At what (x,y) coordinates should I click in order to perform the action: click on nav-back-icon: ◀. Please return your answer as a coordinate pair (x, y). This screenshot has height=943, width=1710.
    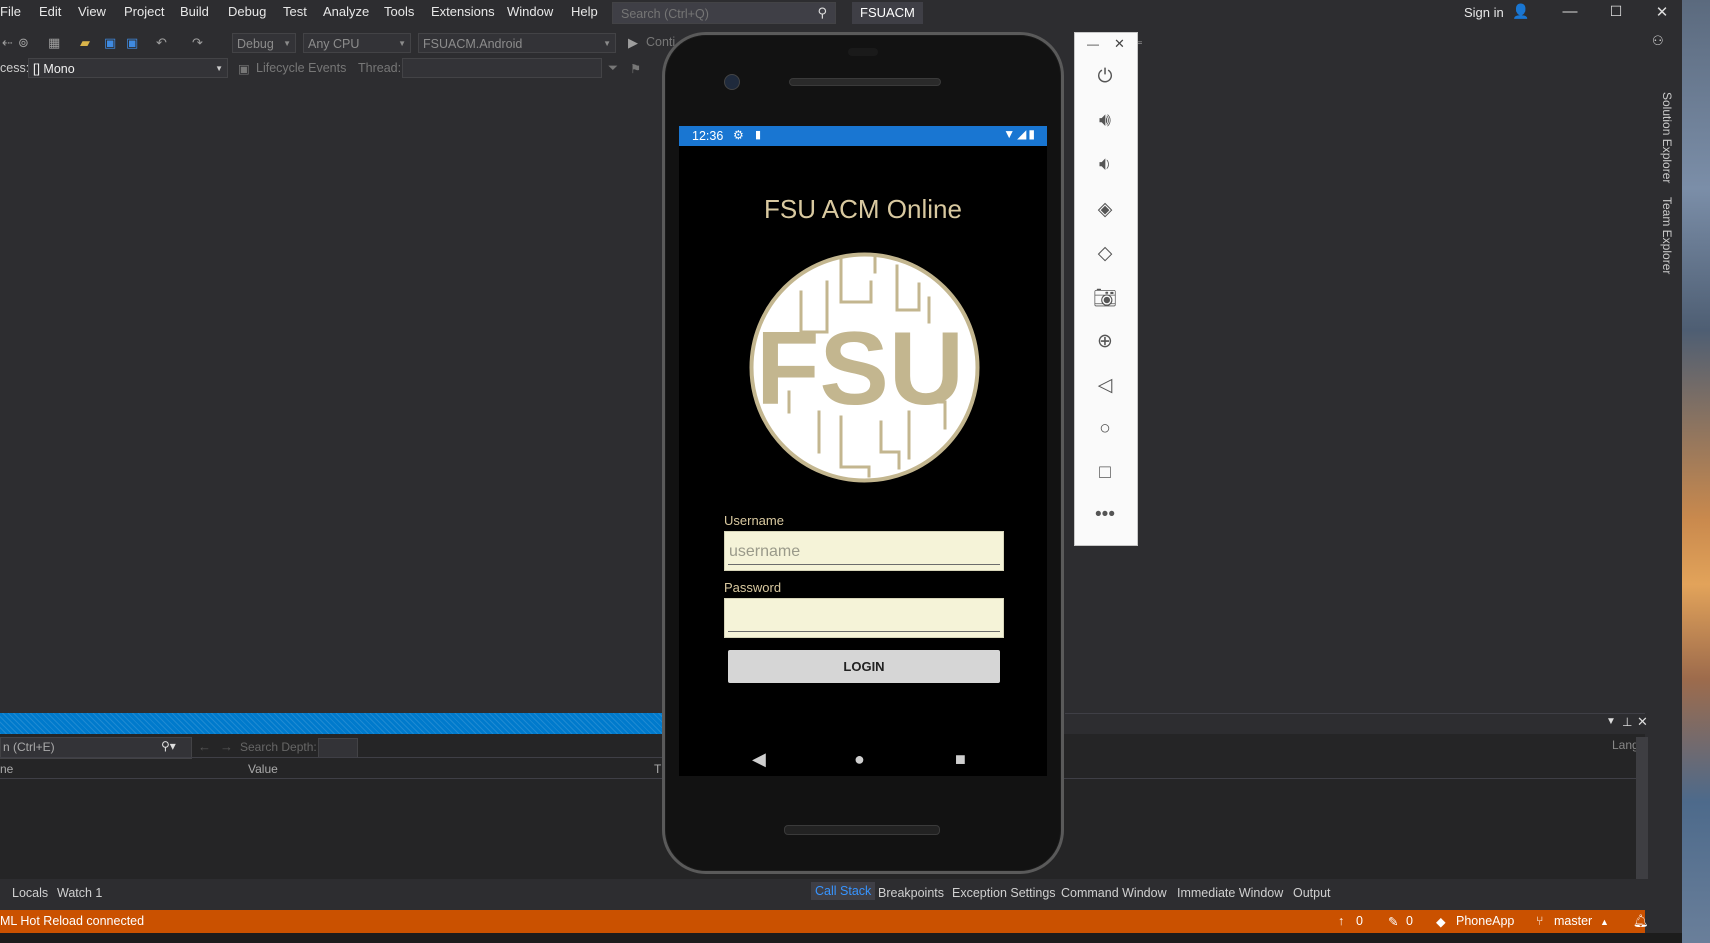
    Looking at the image, I should click on (759, 759).